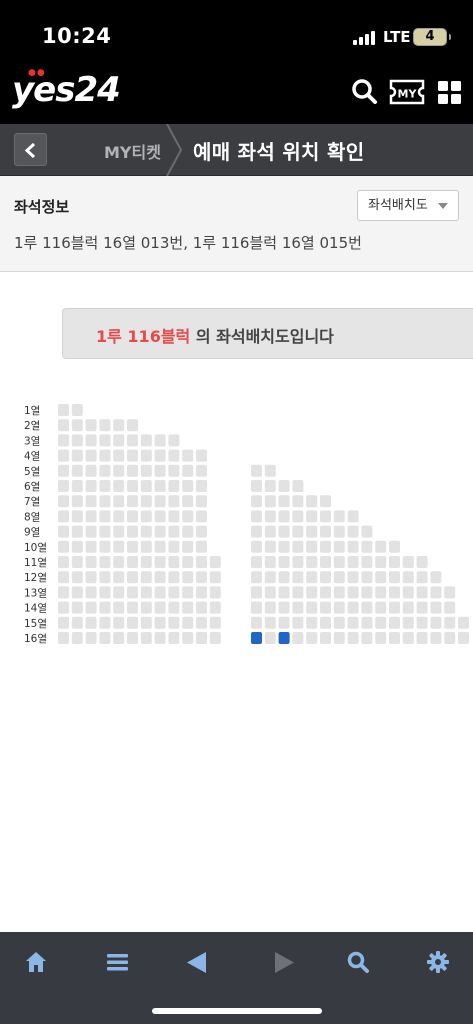  Describe the element at coordinates (66, 90) in the screenshot. I see `yes24-logo: yes24` at that location.